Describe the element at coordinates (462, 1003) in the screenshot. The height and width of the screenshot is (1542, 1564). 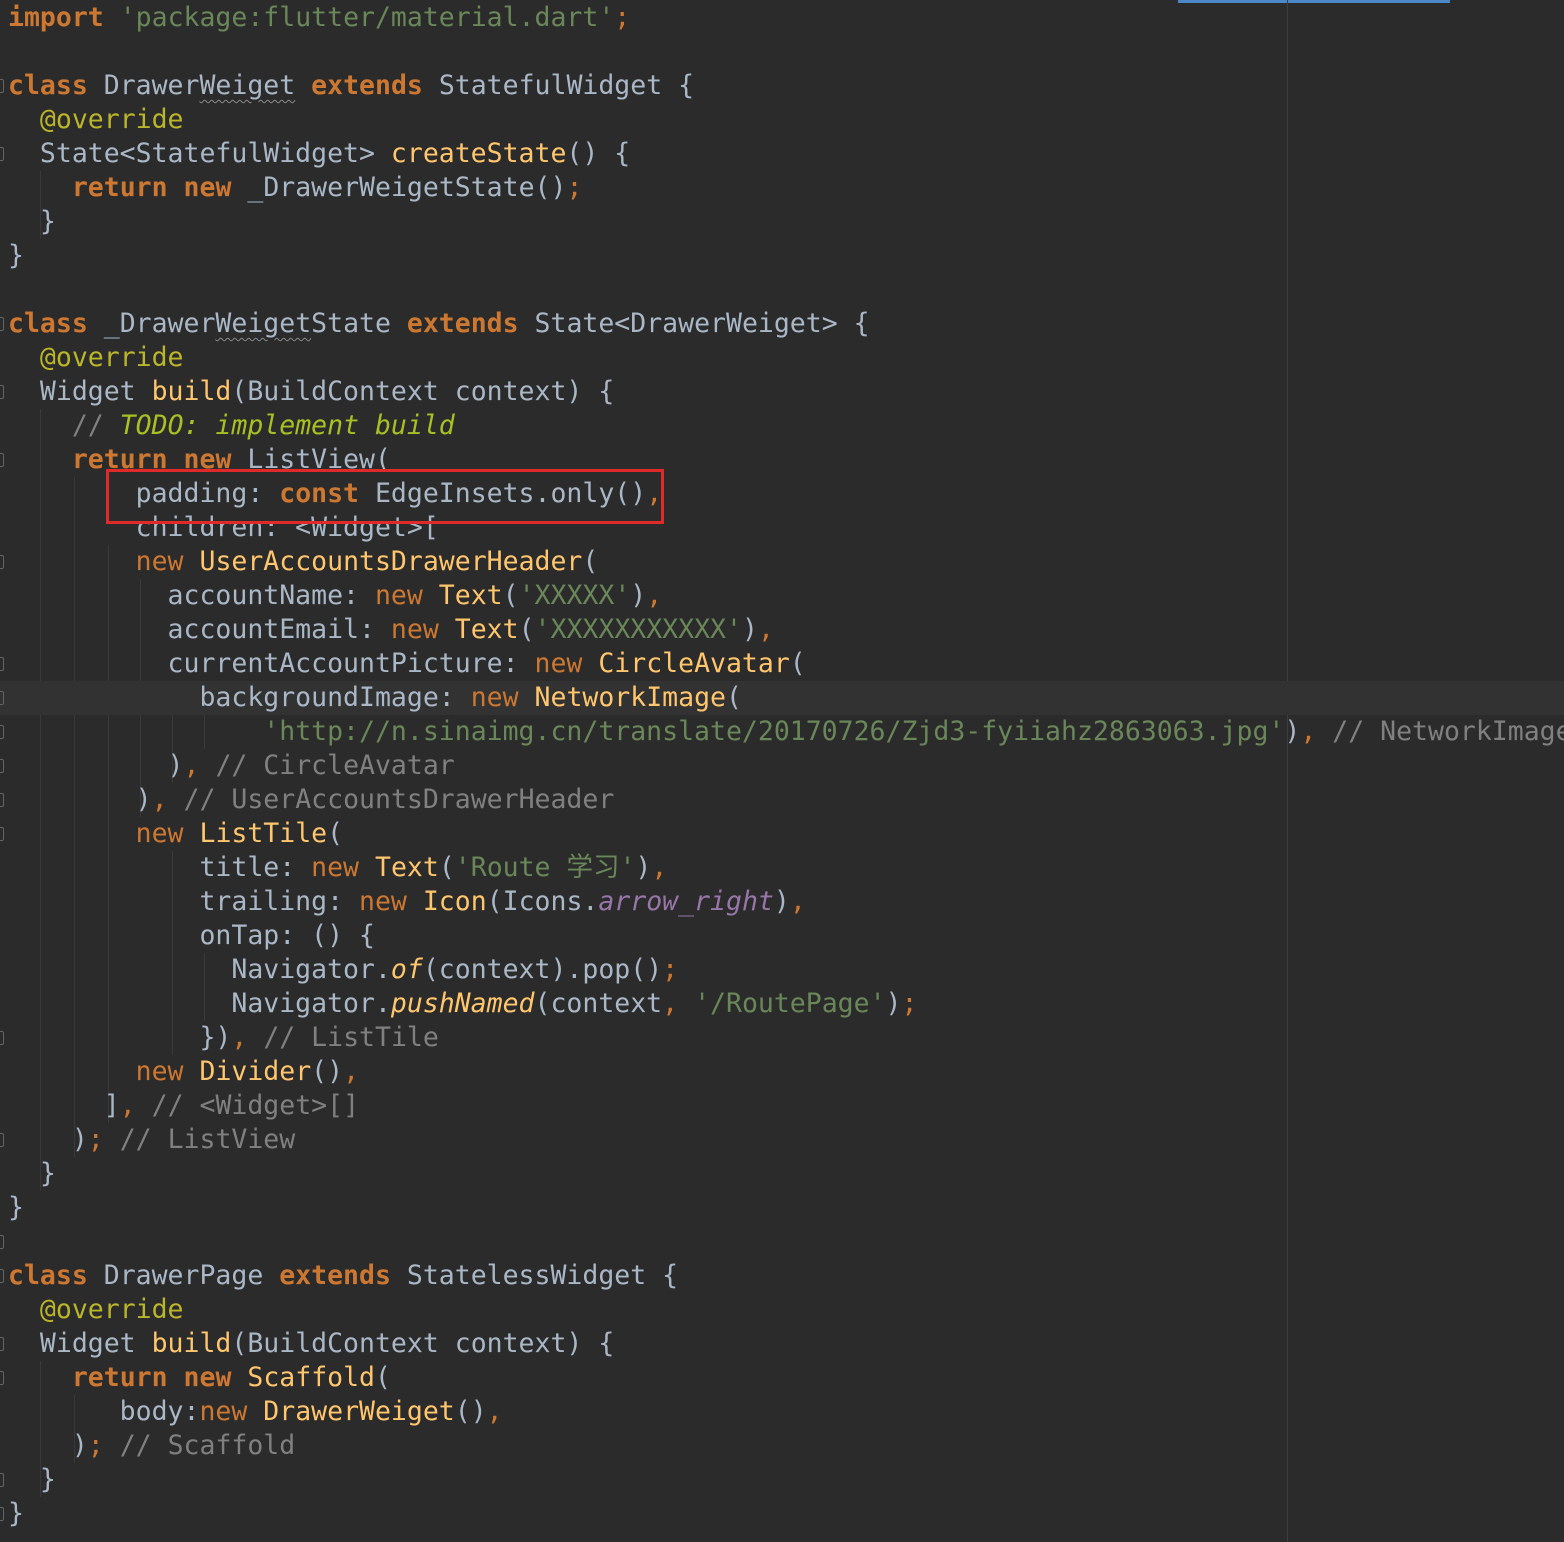
I see `code-token: pushNamed` at that location.